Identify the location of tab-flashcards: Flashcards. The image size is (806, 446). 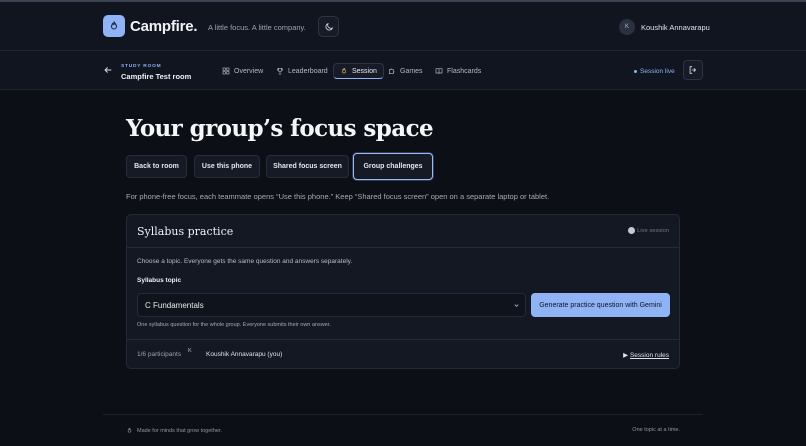
(458, 71).